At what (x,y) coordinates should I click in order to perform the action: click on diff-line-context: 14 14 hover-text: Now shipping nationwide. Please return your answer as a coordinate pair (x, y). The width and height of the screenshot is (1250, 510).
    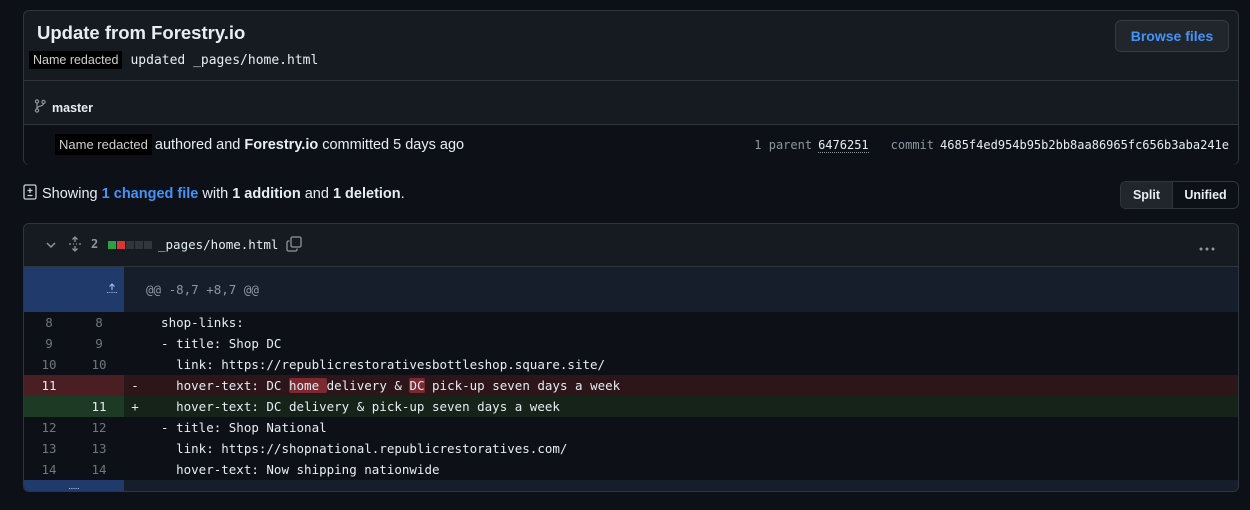
    Looking at the image, I should click on (631, 469).